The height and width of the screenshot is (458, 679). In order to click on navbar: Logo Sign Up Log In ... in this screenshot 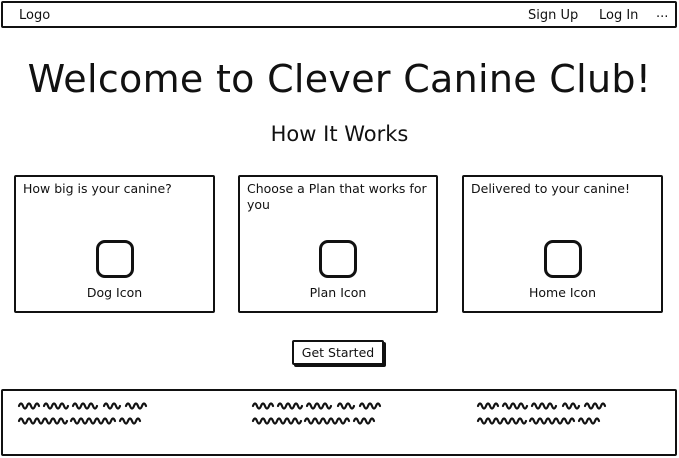, I will do `click(339, 14)`.